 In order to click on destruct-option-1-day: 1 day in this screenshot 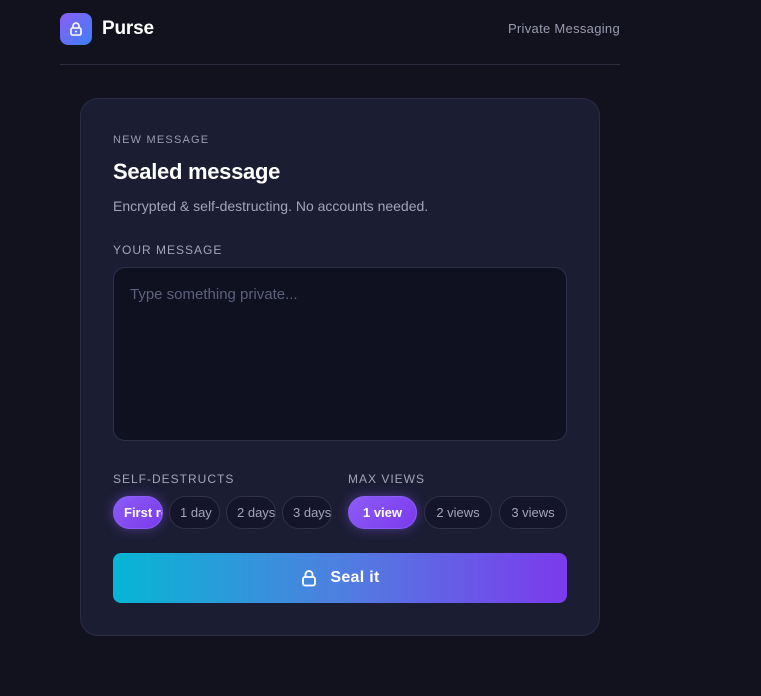, I will do `click(194, 512)`.